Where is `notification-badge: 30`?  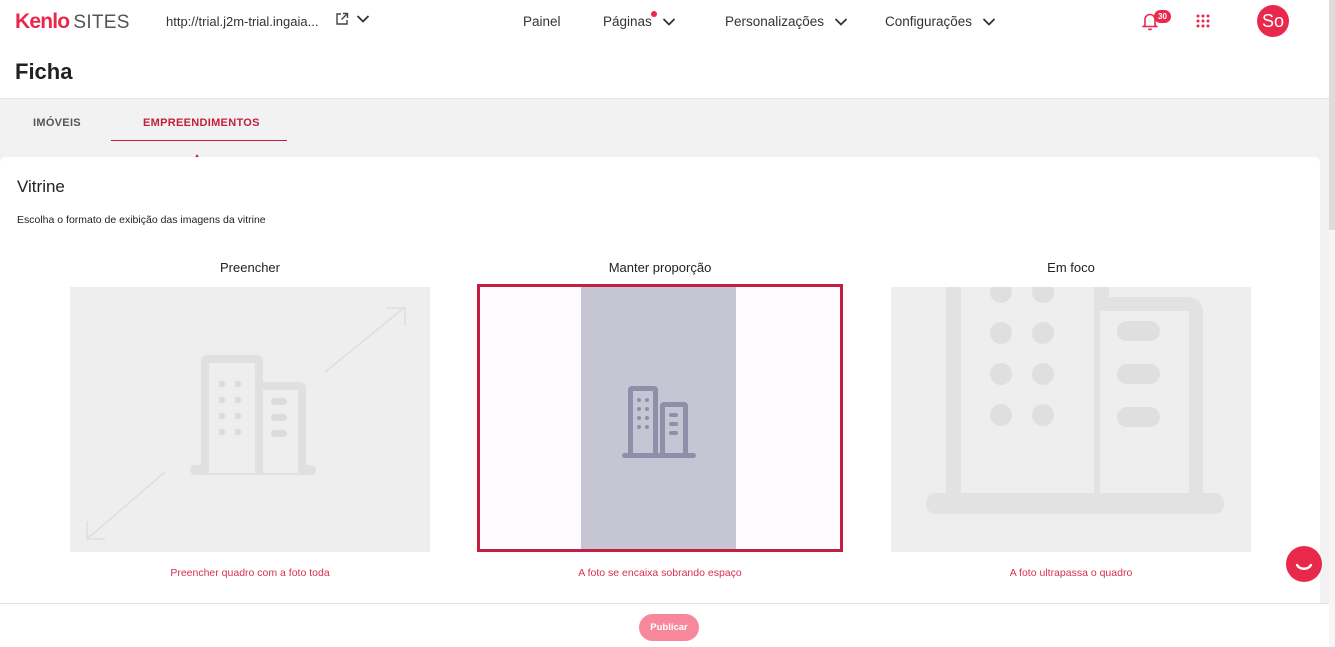
notification-badge: 30 is located at coordinates (1162, 16).